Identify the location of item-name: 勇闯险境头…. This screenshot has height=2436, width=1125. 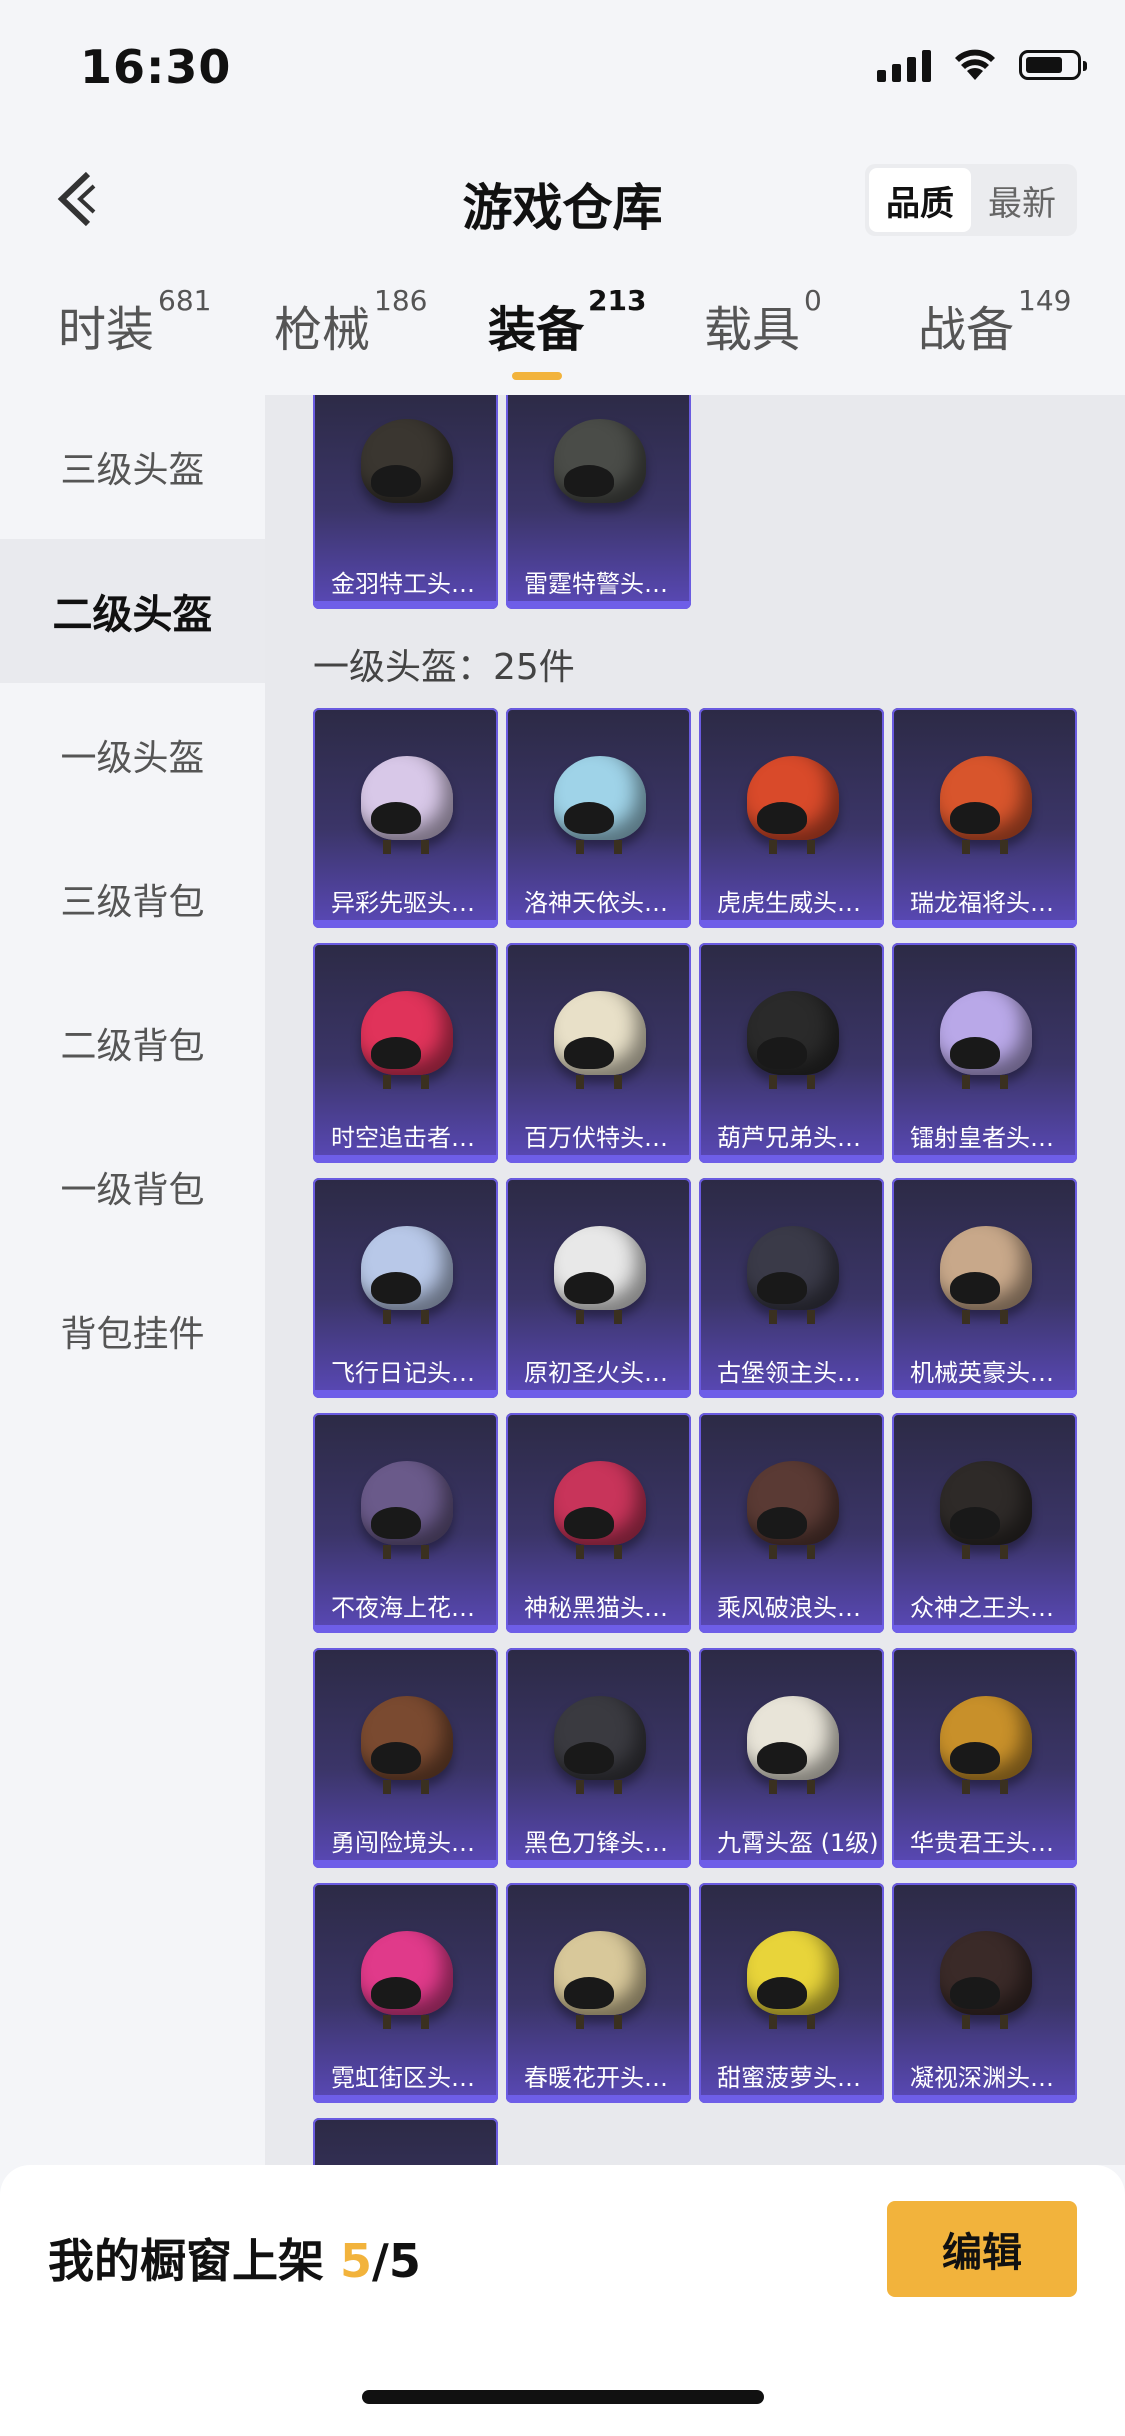
(403, 1842).